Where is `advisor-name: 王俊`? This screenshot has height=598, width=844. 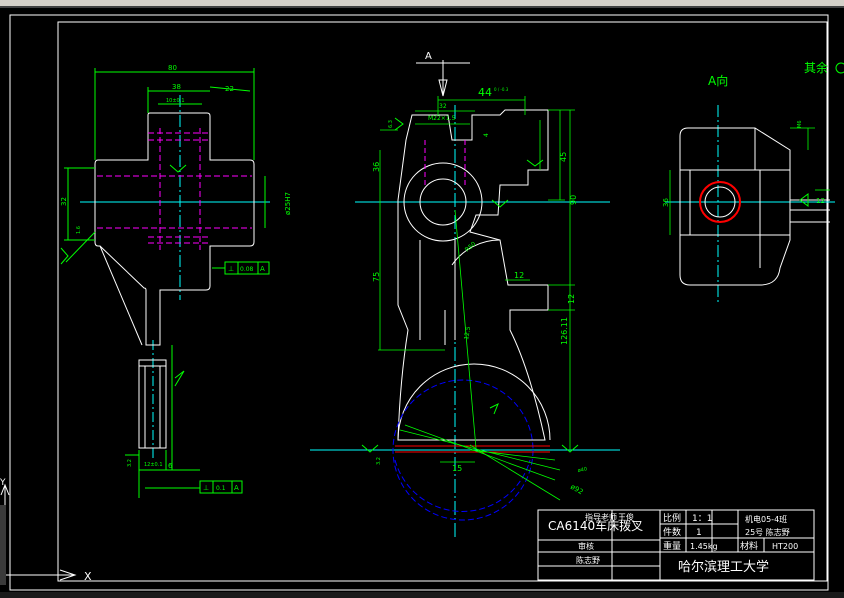
advisor-name: 王俊 is located at coordinates (626, 517).